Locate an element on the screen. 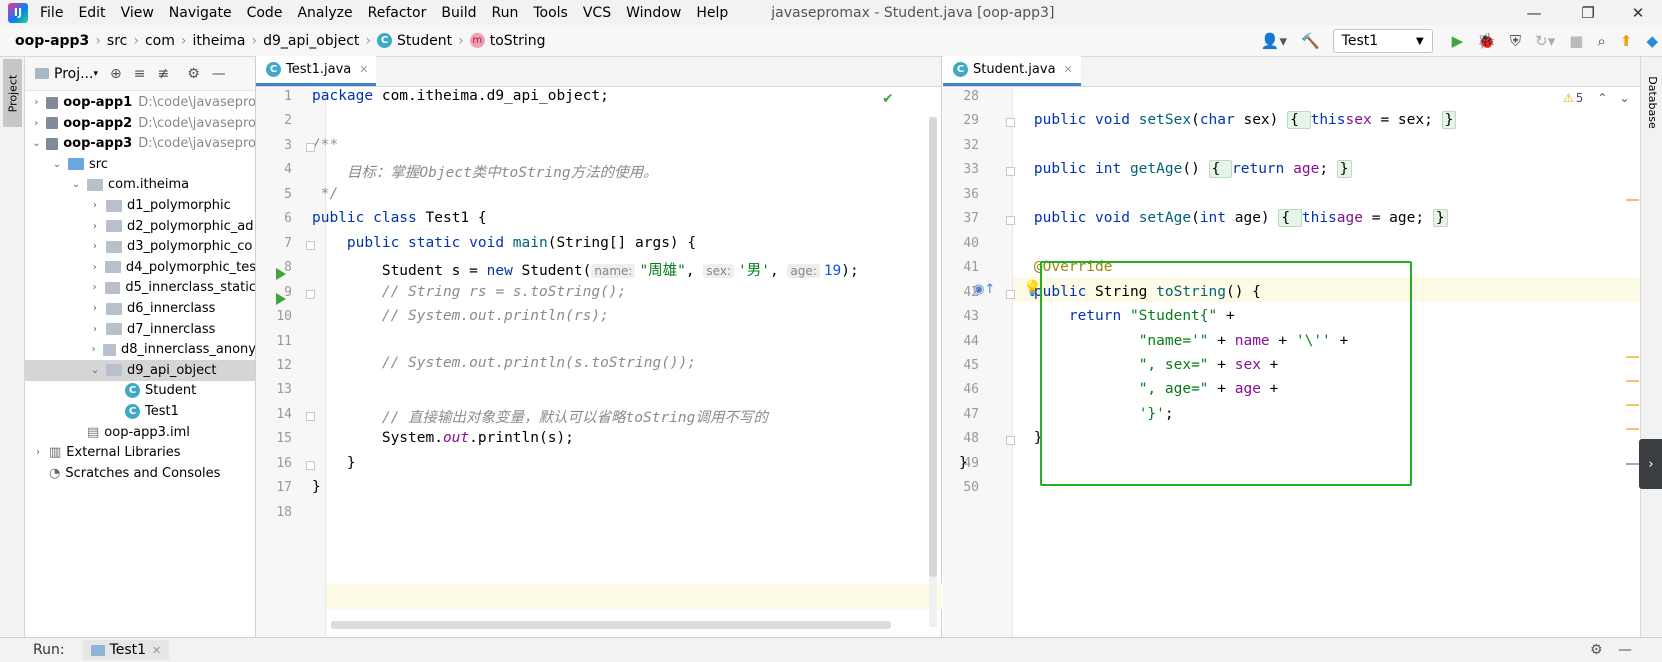 Image resolution: width=1662 pixels, height=662 pixels. close-icon: ✕ is located at coordinates (1637, 12).